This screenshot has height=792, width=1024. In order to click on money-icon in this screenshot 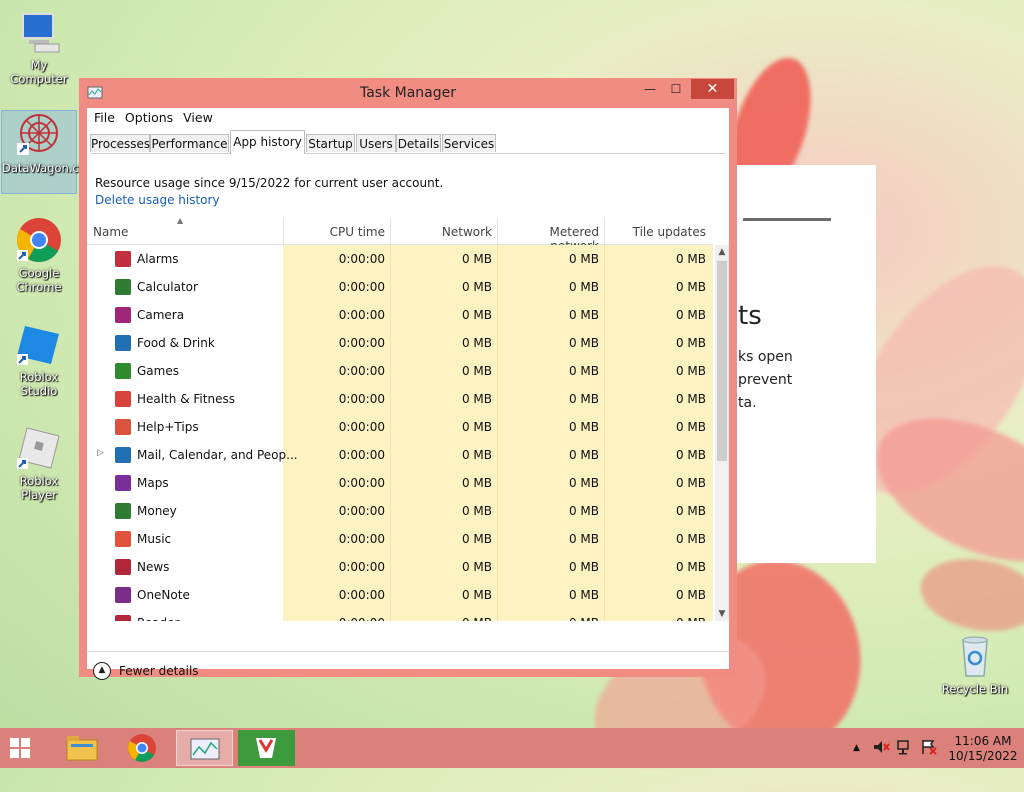, I will do `click(123, 511)`.